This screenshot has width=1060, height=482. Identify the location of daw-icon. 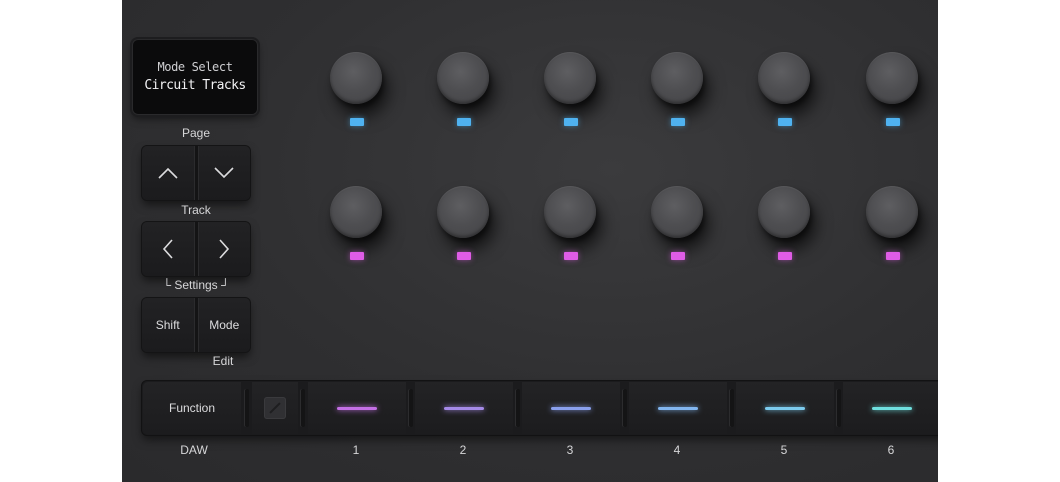
(275, 408).